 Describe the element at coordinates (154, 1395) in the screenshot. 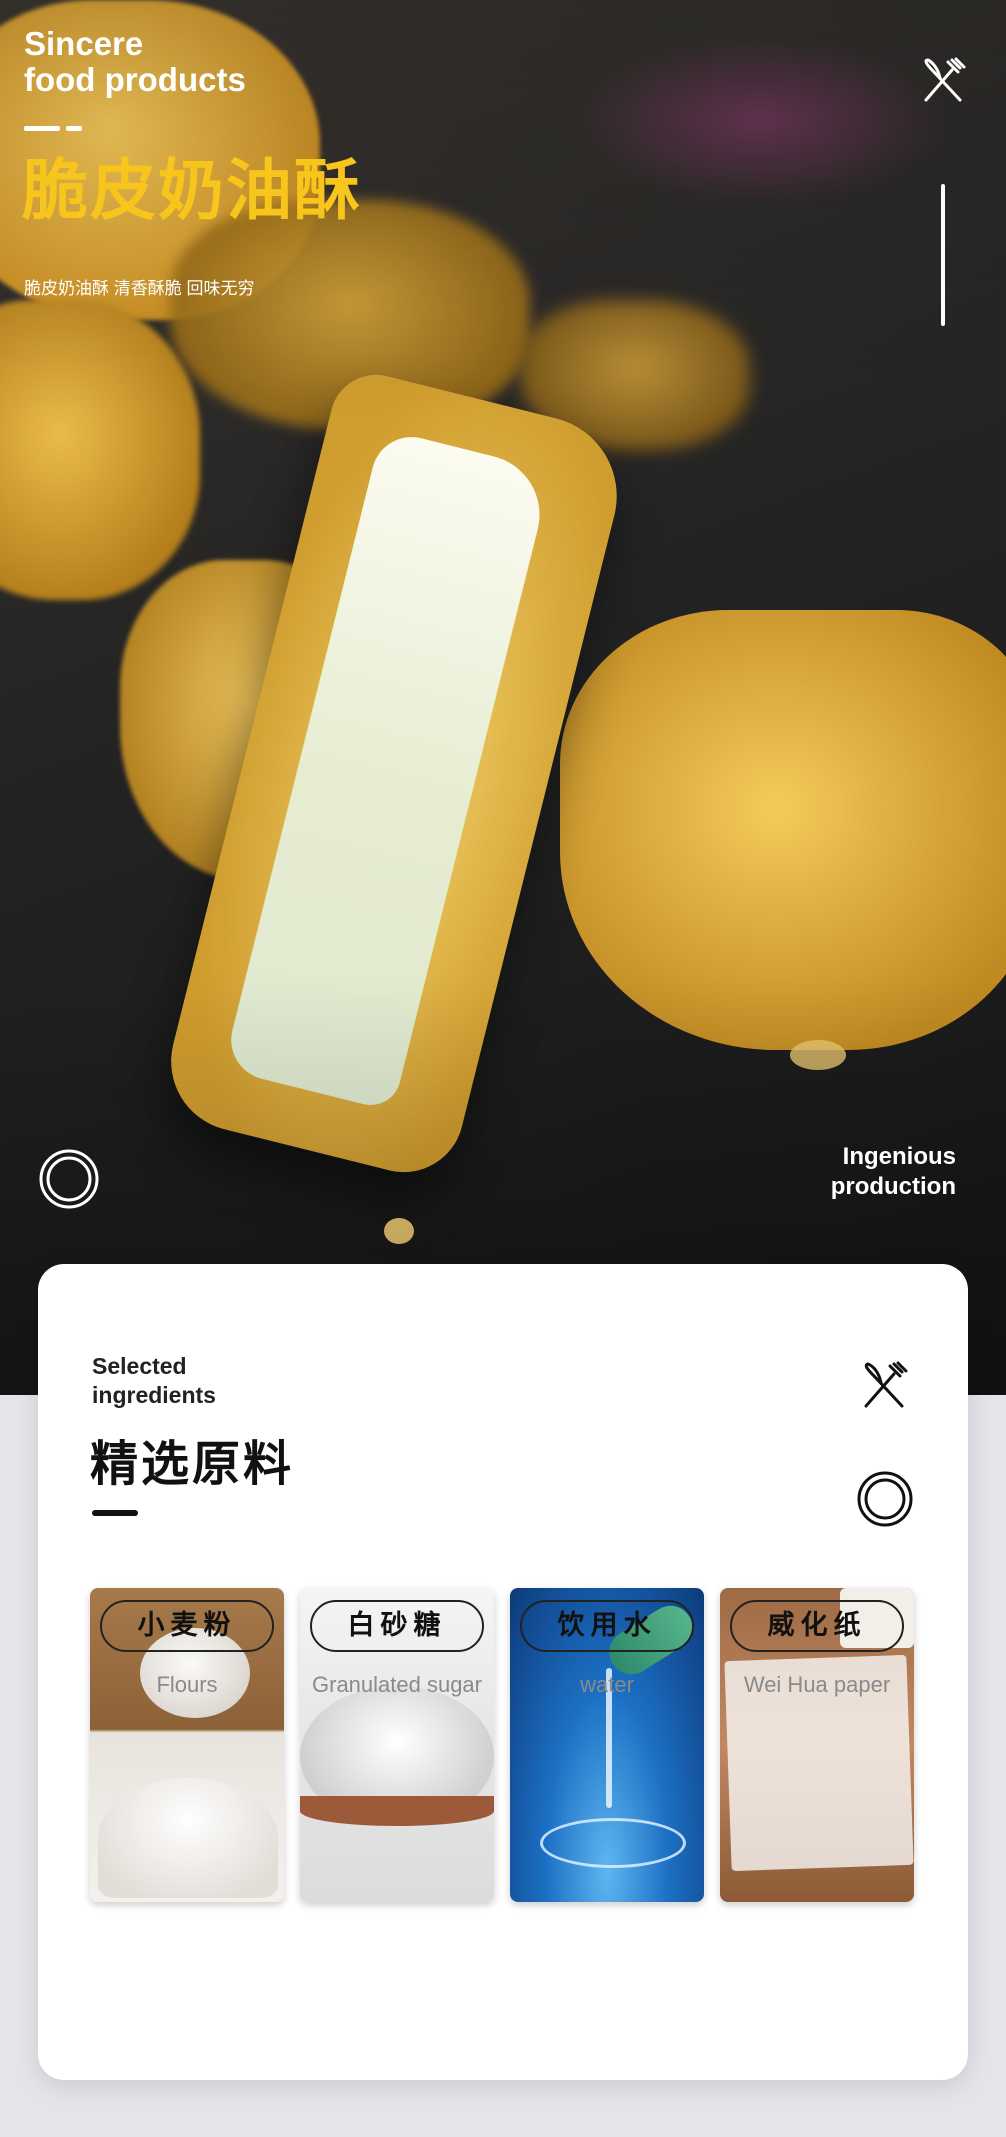

I see `section-subtitle-line-2: ingredients` at that location.